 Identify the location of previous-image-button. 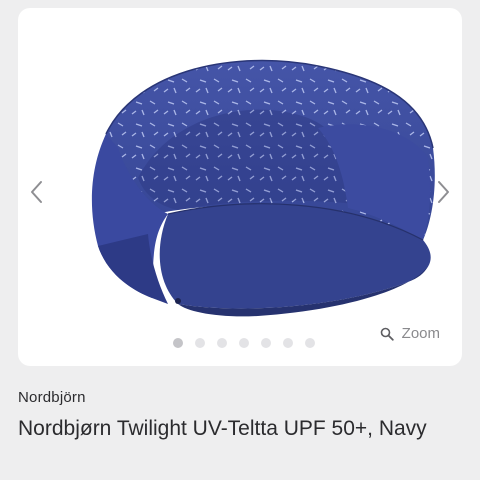
(37, 192).